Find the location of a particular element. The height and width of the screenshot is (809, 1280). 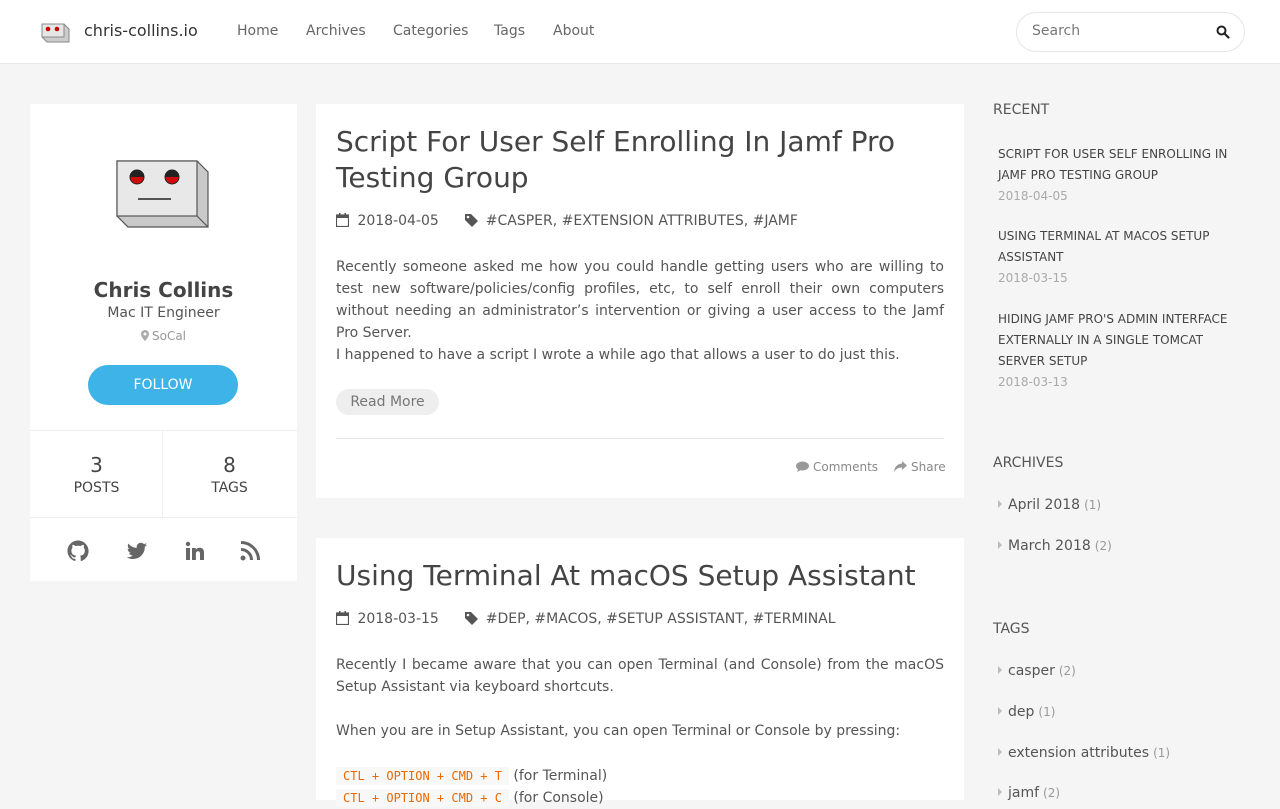

archive-count: (1) is located at coordinates (1093, 505).